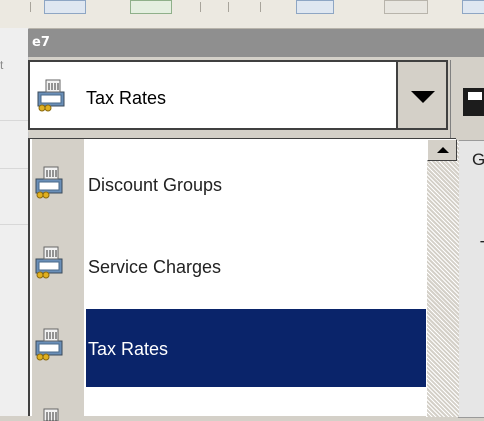  I want to click on list-item-service-charges: Service Charges, so click(256, 268).